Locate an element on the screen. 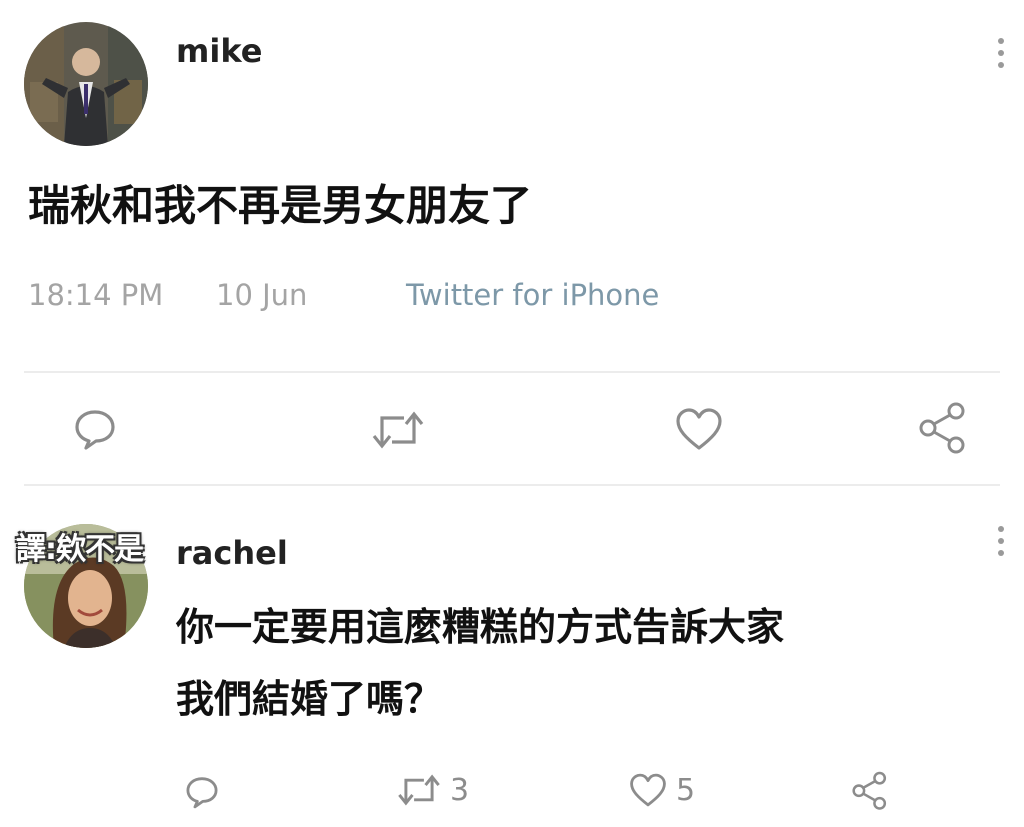  tweet-source: Twitter for iPhone is located at coordinates (532, 295).